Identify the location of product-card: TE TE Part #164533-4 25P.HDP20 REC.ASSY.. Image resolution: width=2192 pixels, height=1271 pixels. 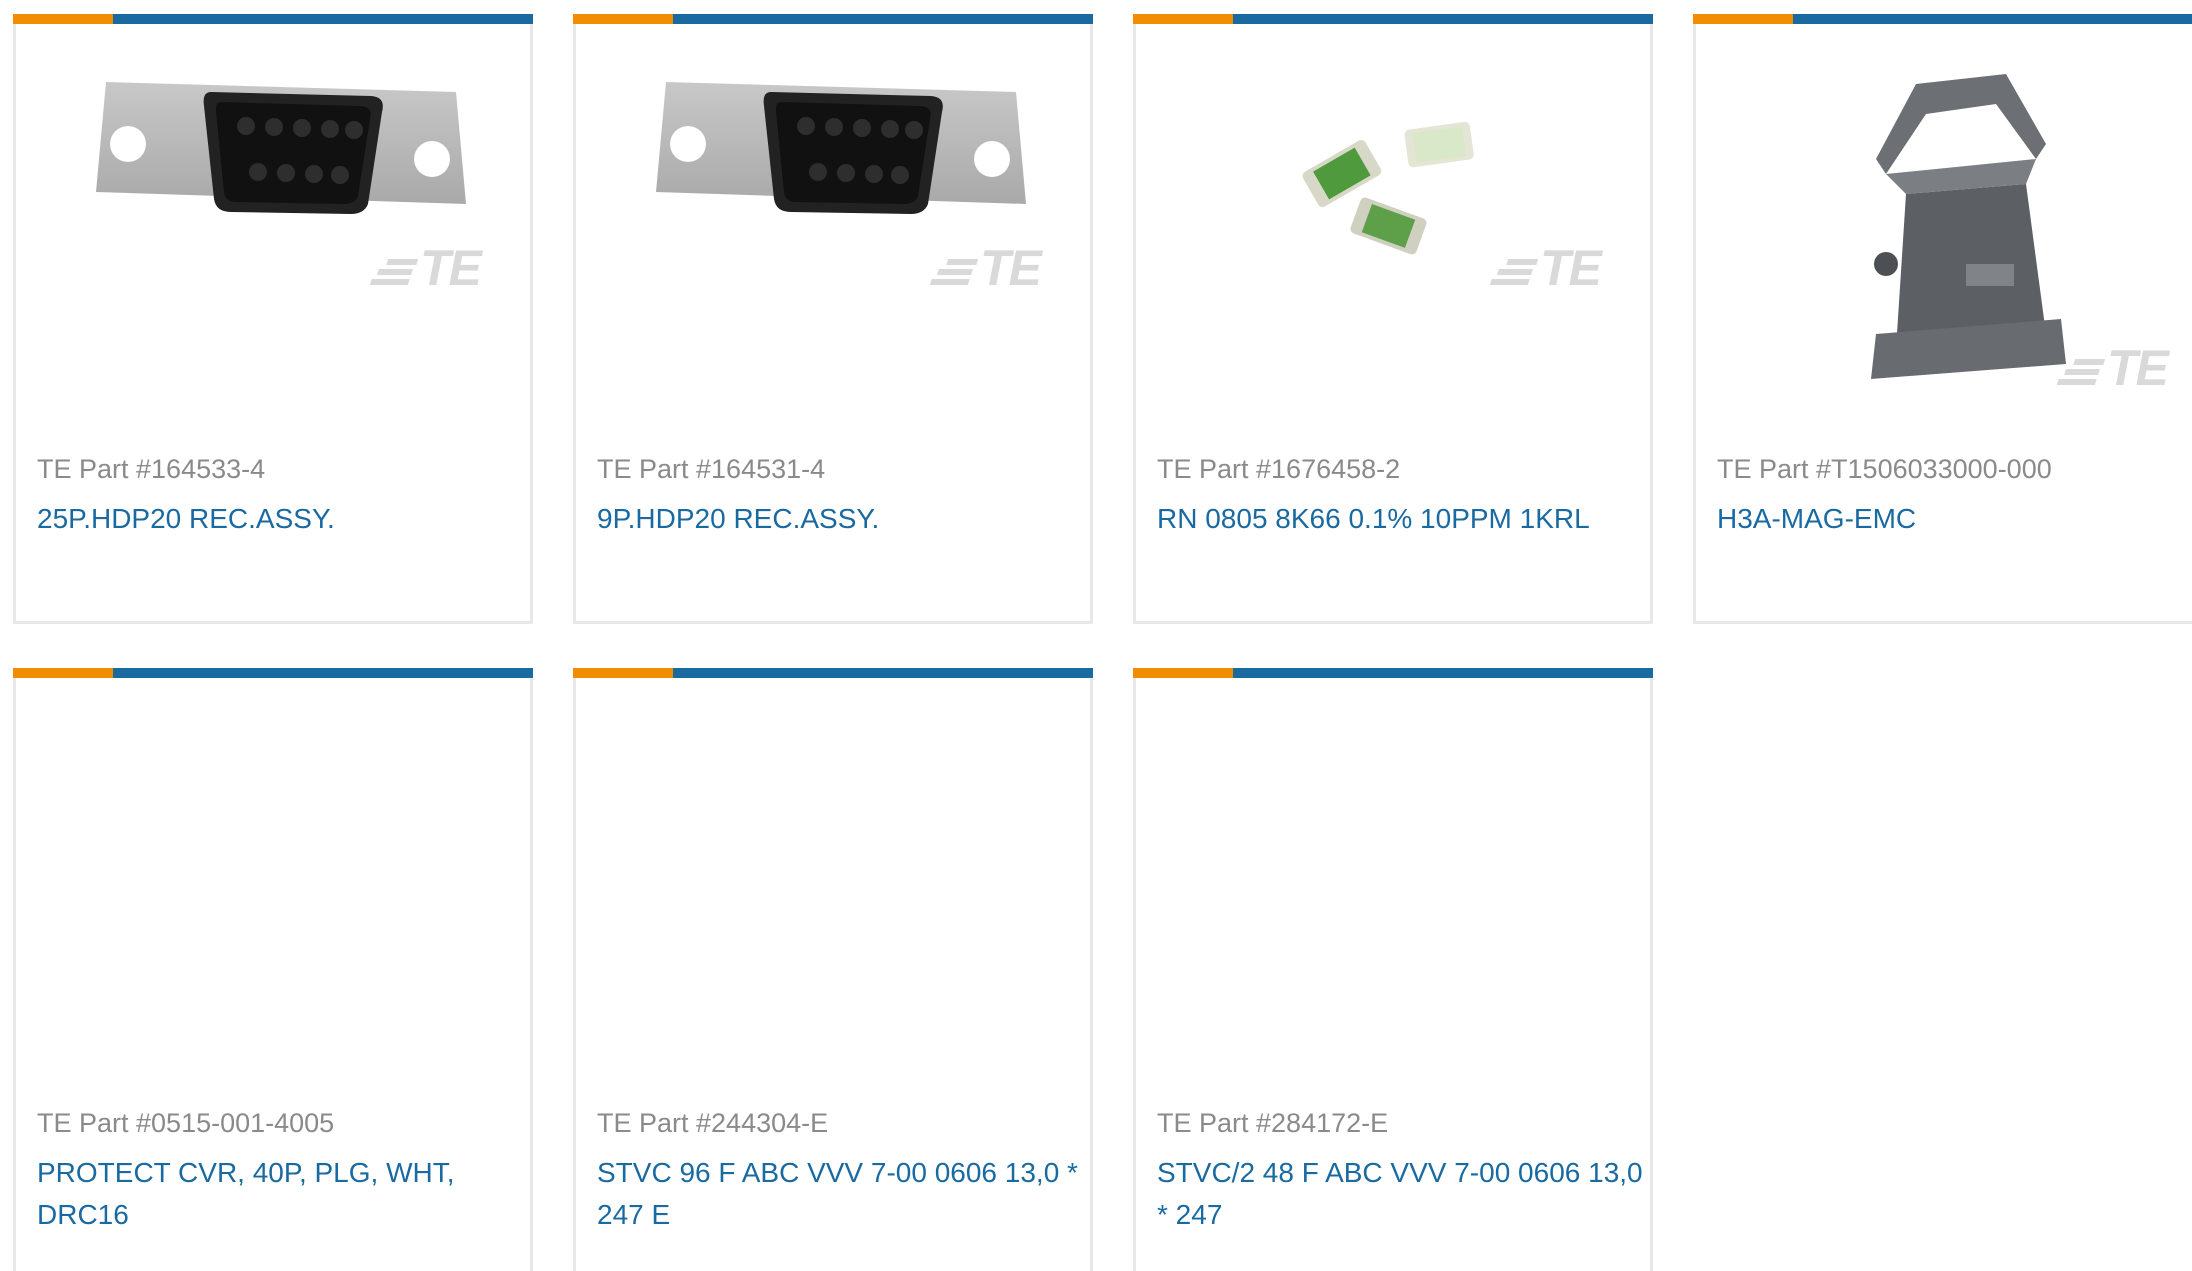
(273, 319).